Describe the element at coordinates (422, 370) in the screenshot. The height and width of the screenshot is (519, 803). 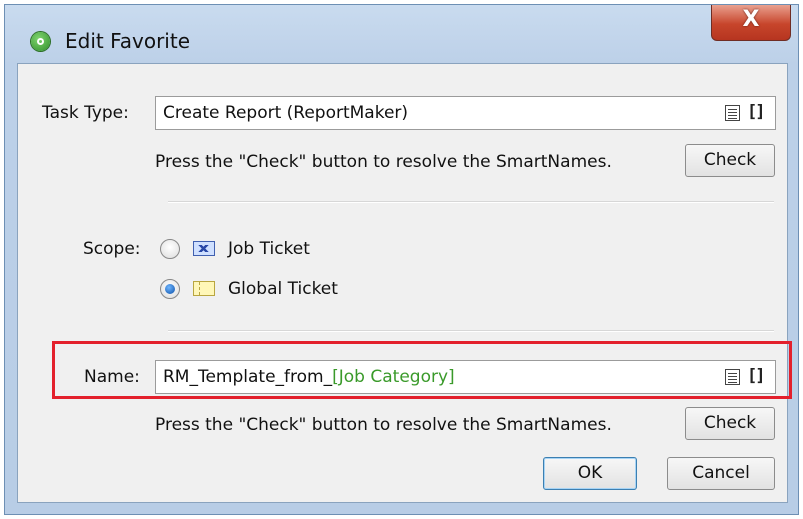
I see `name-row-highlight` at that location.